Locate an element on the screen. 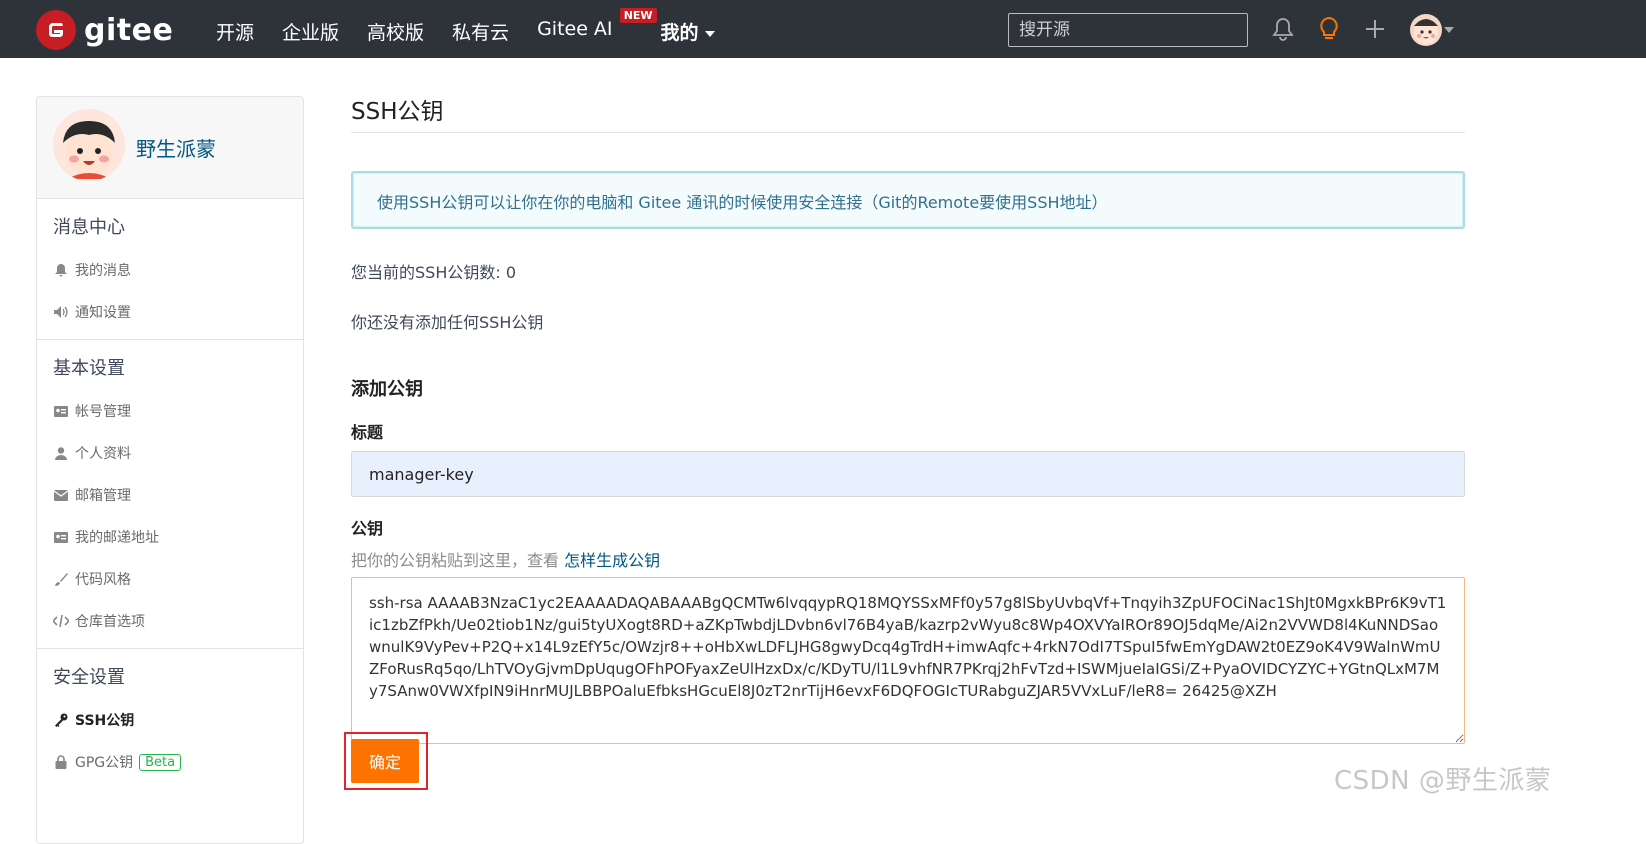 This screenshot has height=844, width=1646. code-icon is located at coordinates (61, 621).